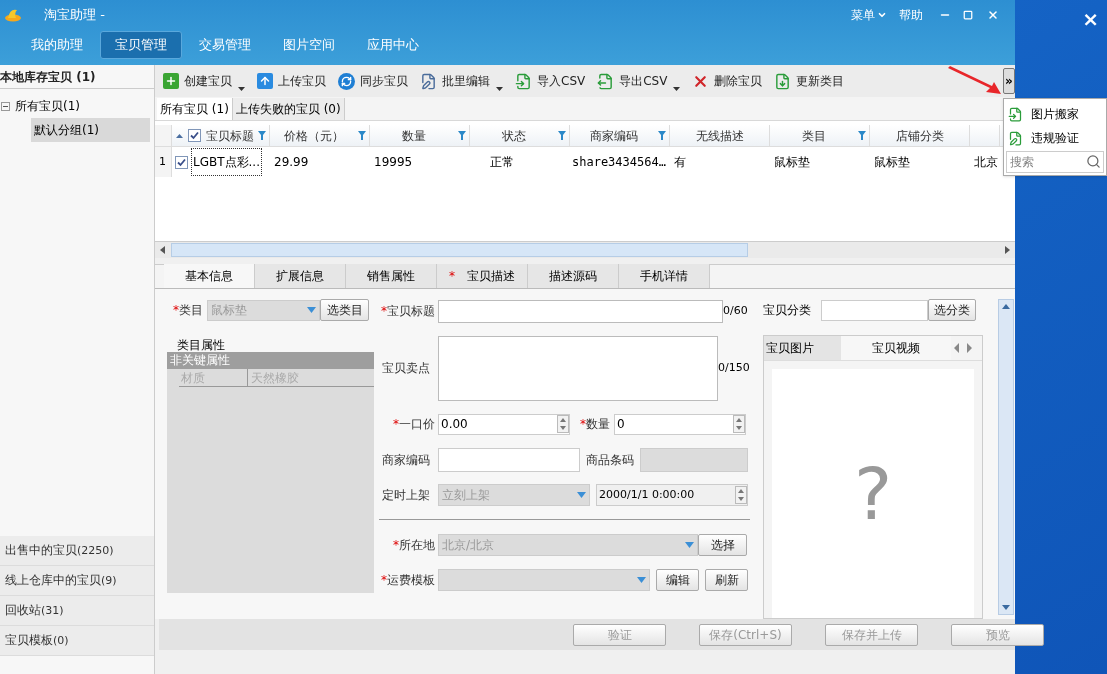  Describe the element at coordinates (163, 162) in the screenshot. I see `row-number: 1` at that location.